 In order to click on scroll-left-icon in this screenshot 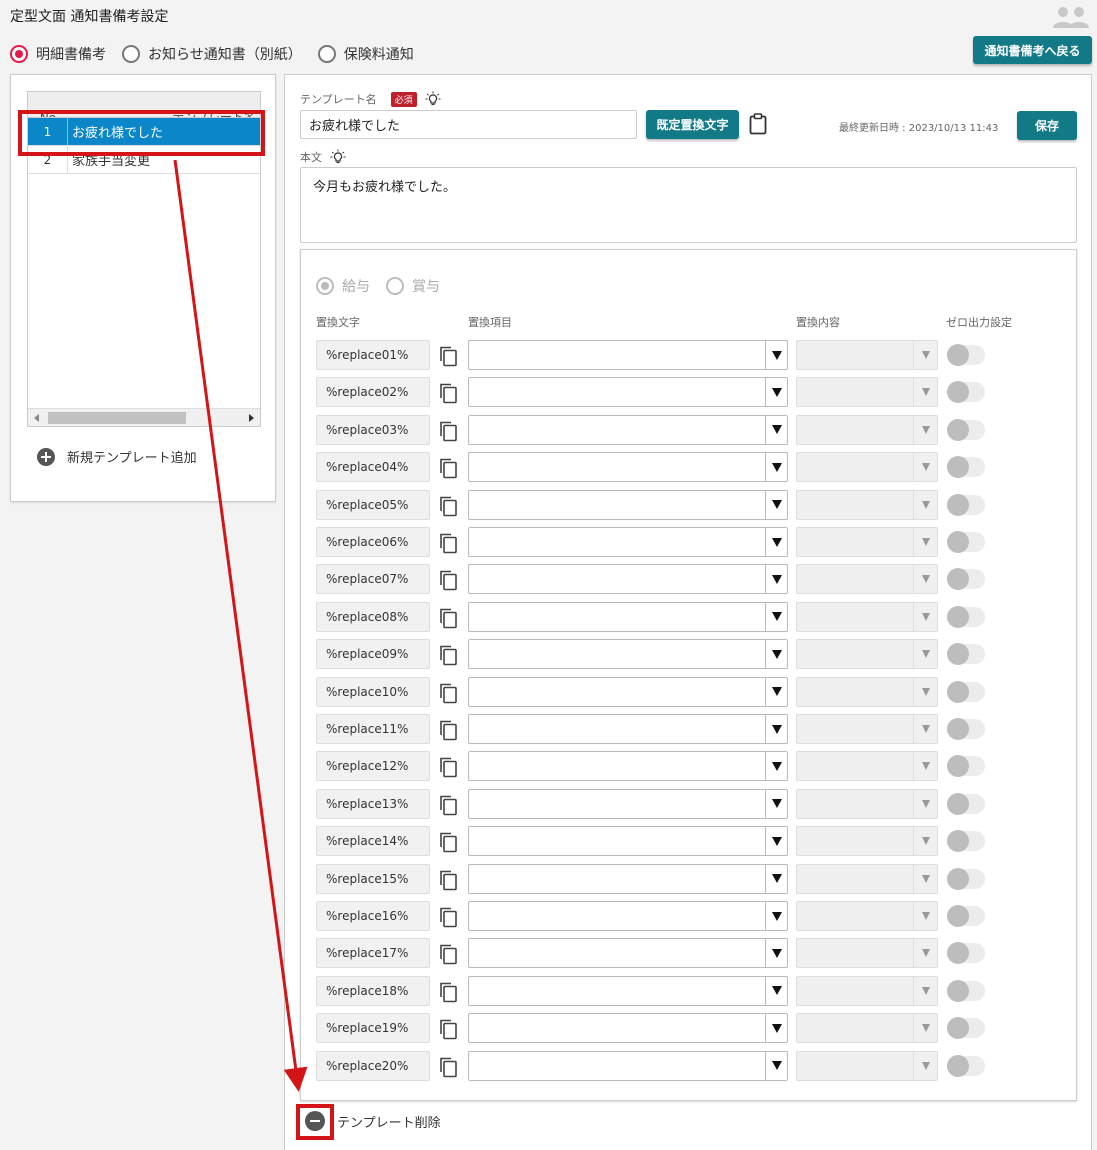, I will do `click(36, 418)`.